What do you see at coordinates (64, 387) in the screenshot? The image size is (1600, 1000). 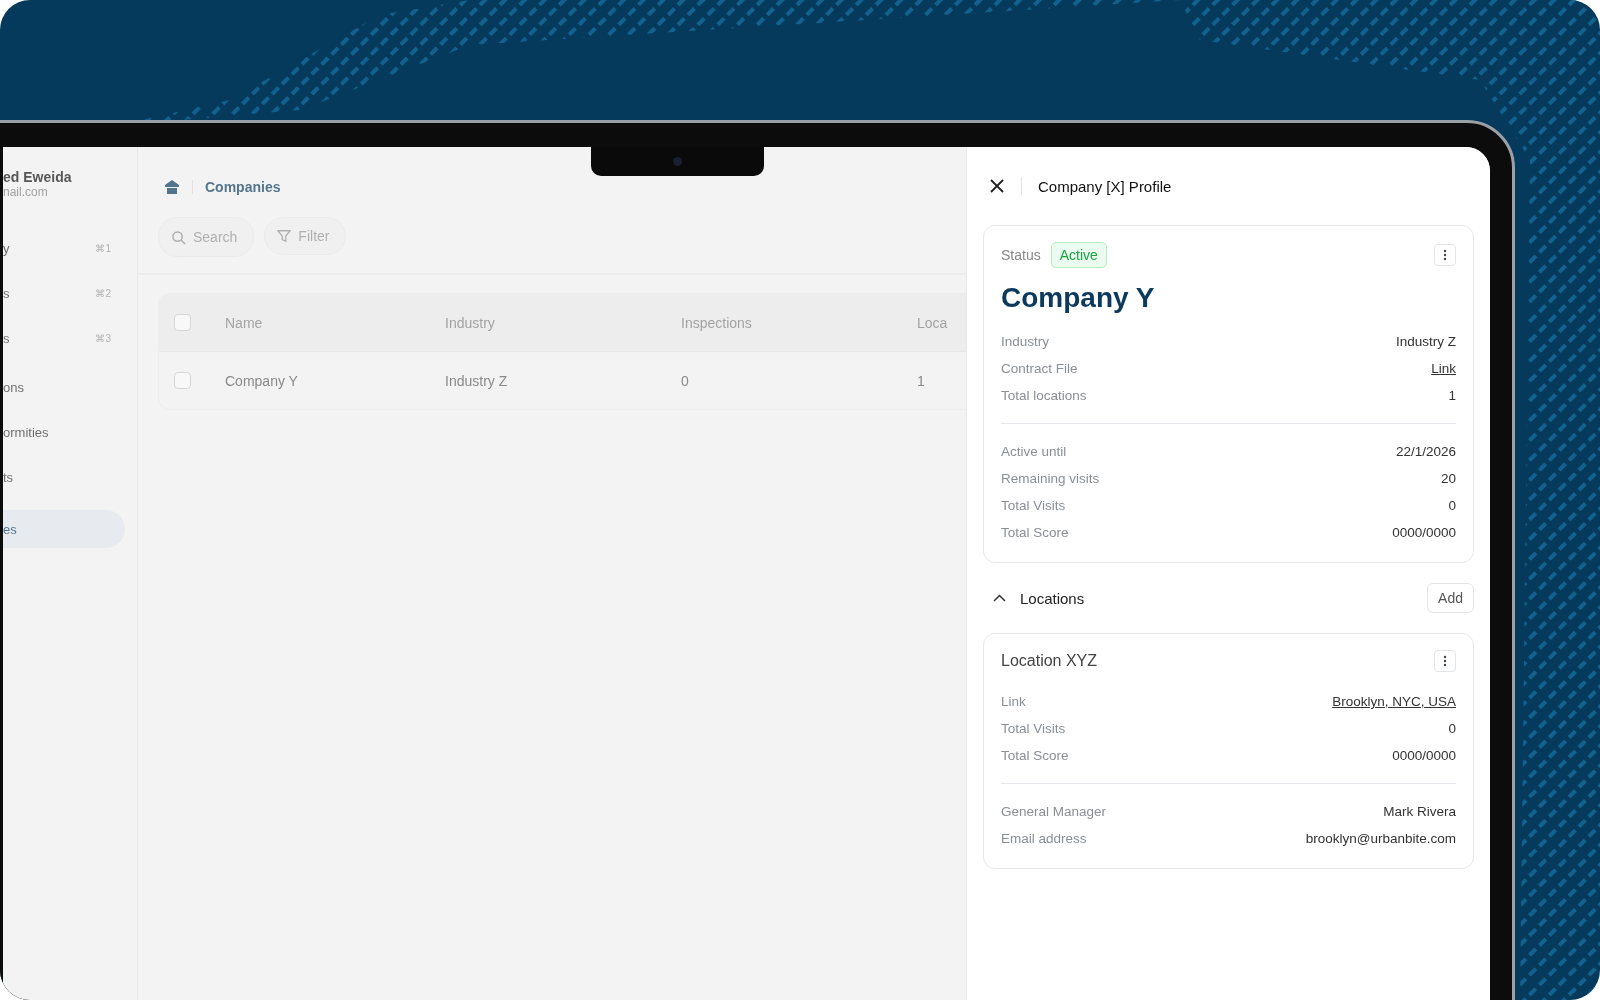 I see `sidebar-item: ons` at bounding box center [64, 387].